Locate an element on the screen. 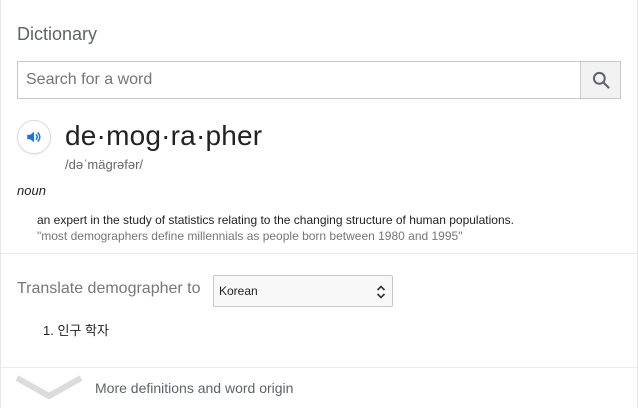 Image resolution: width=638 pixels, height=408 pixels. search-button is located at coordinates (600, 80).